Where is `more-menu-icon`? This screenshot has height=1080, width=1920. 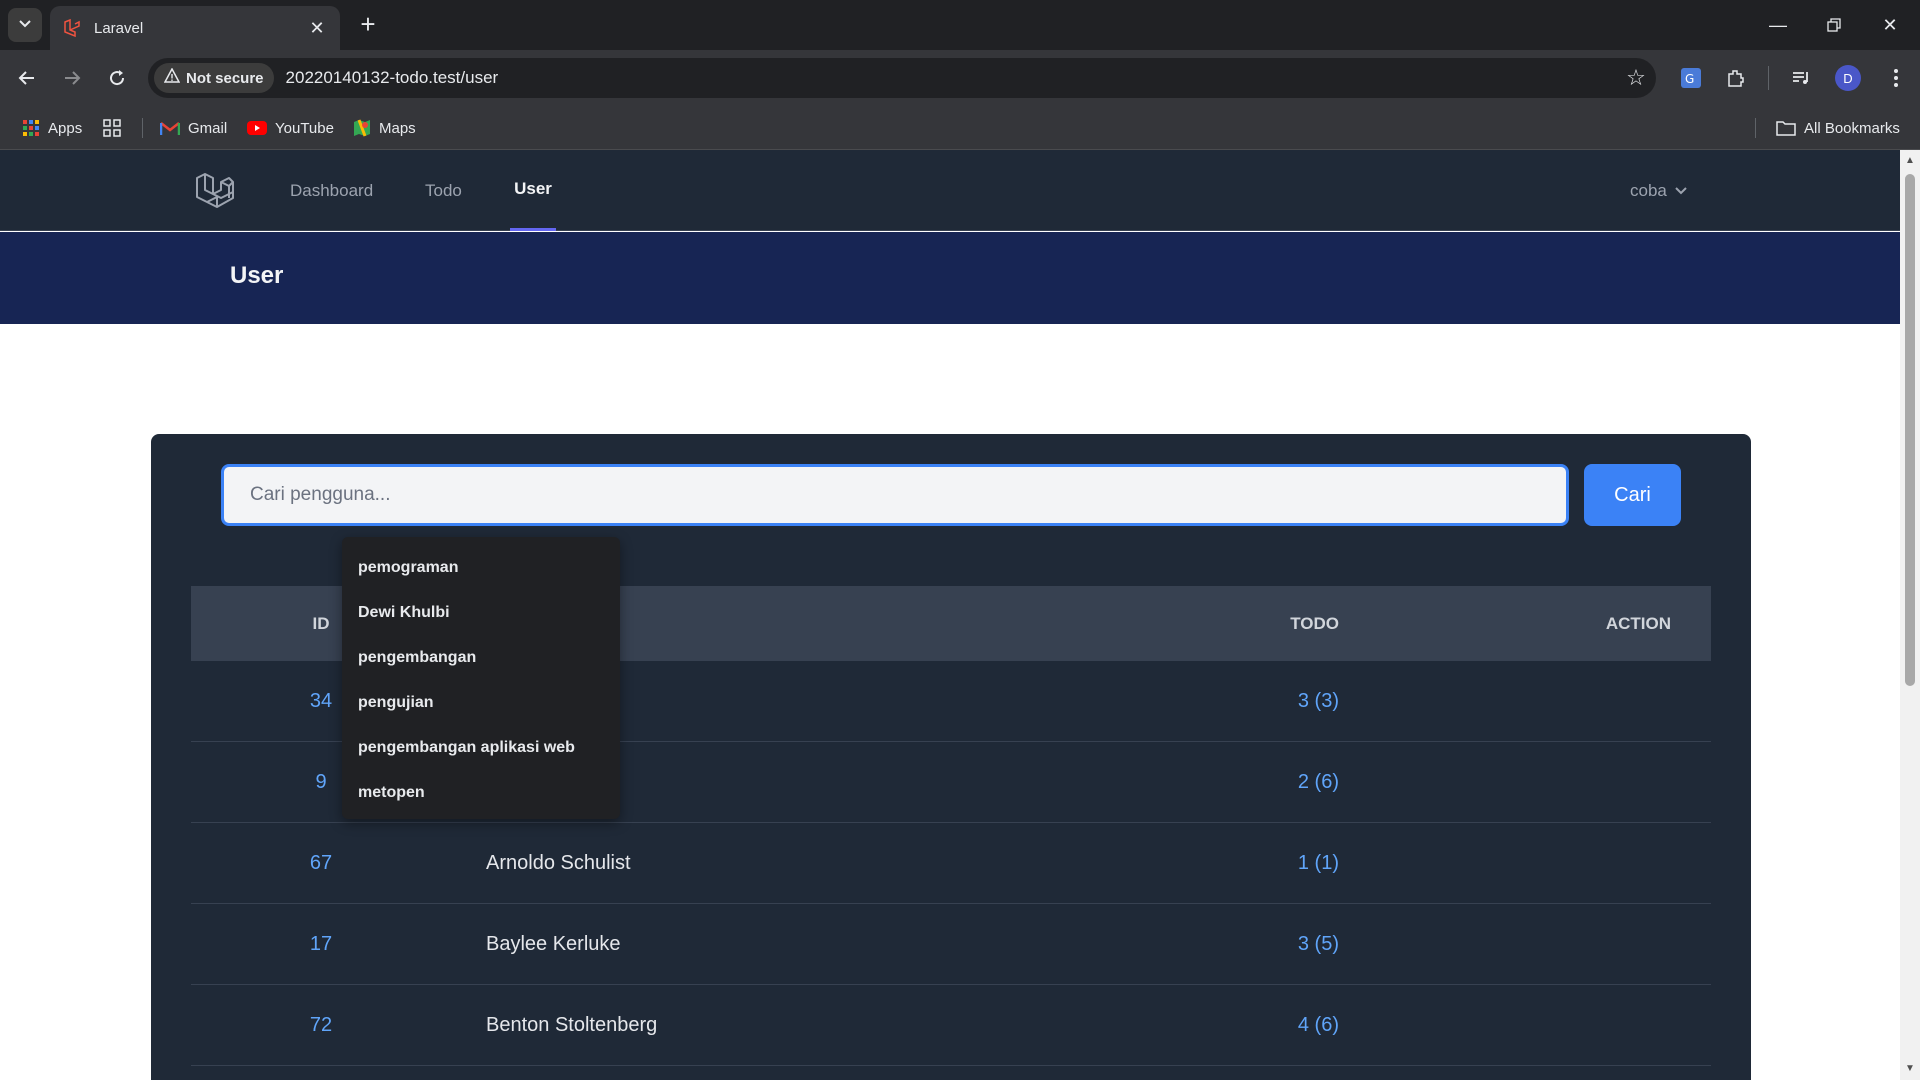 more-menu-icon is located at coordinates (1896, 78).